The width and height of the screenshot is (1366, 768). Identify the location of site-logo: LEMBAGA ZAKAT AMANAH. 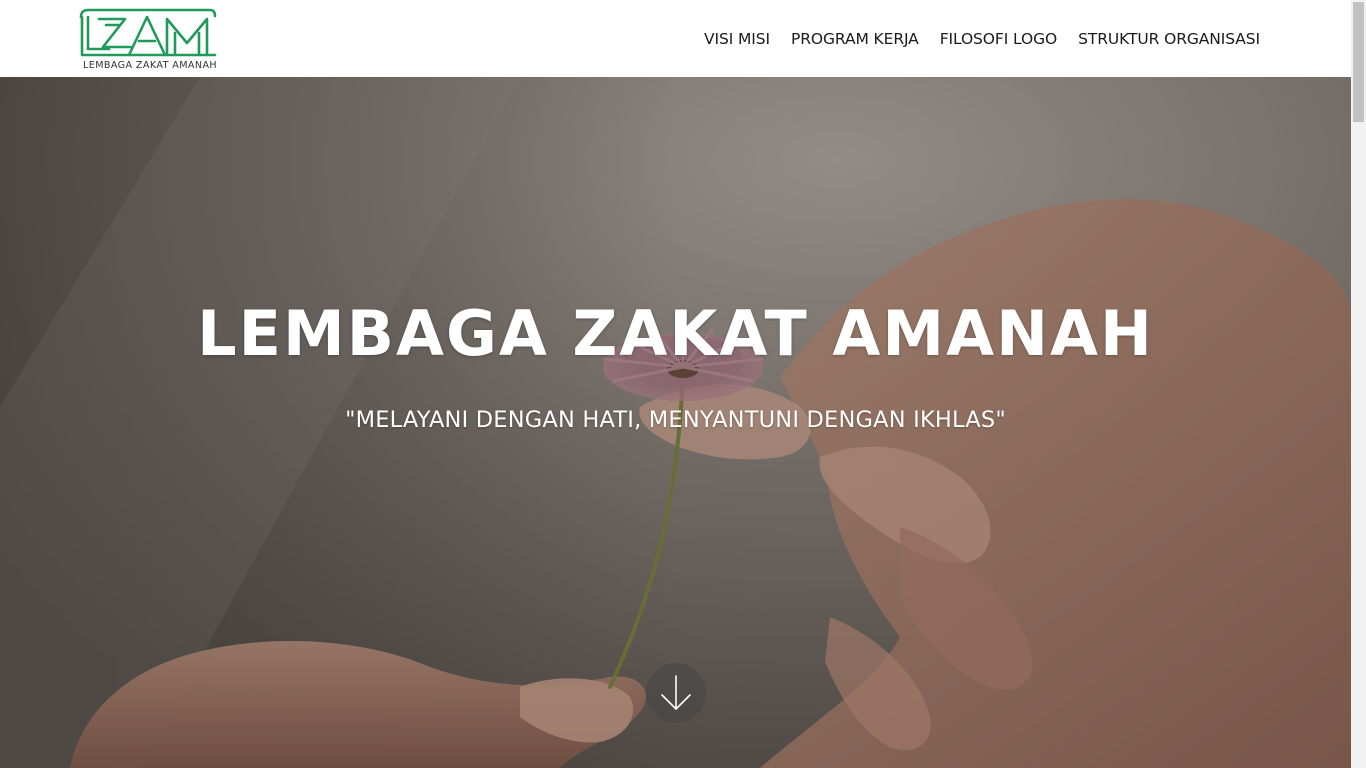
(149, 39).